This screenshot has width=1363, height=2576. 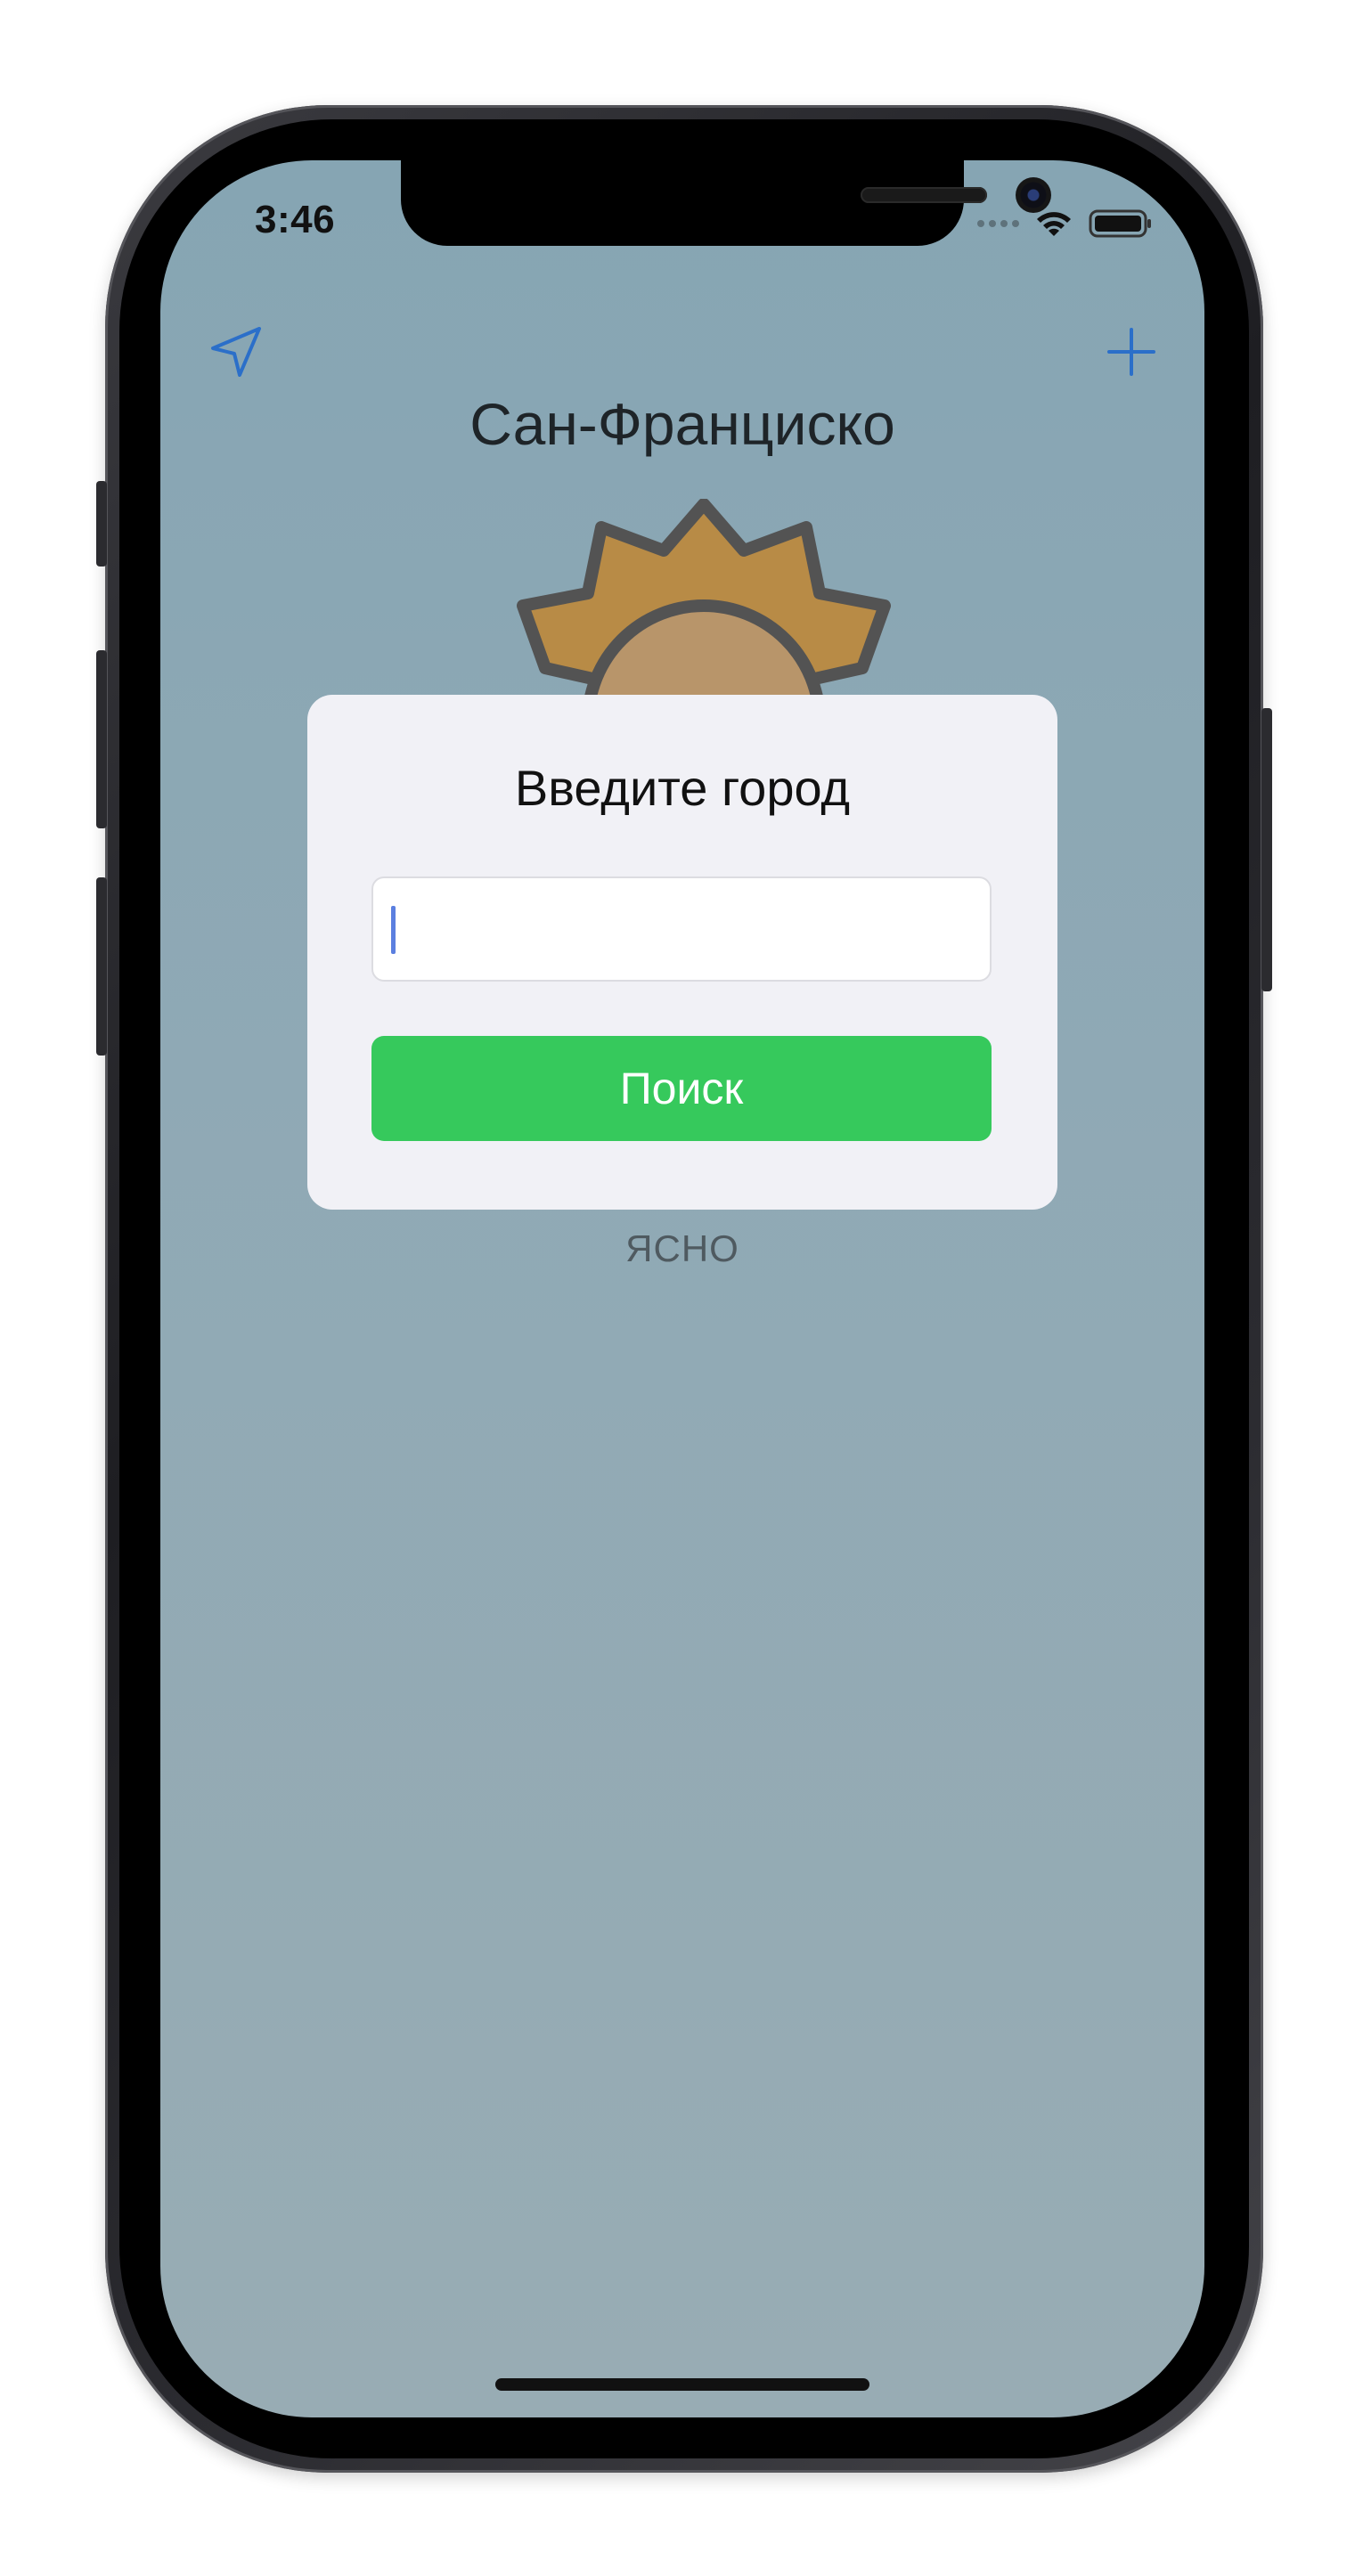 What do you see at coordinates (101, 524) in the screenshot?
I see `silent-switch` at bounding box center [101, 524].